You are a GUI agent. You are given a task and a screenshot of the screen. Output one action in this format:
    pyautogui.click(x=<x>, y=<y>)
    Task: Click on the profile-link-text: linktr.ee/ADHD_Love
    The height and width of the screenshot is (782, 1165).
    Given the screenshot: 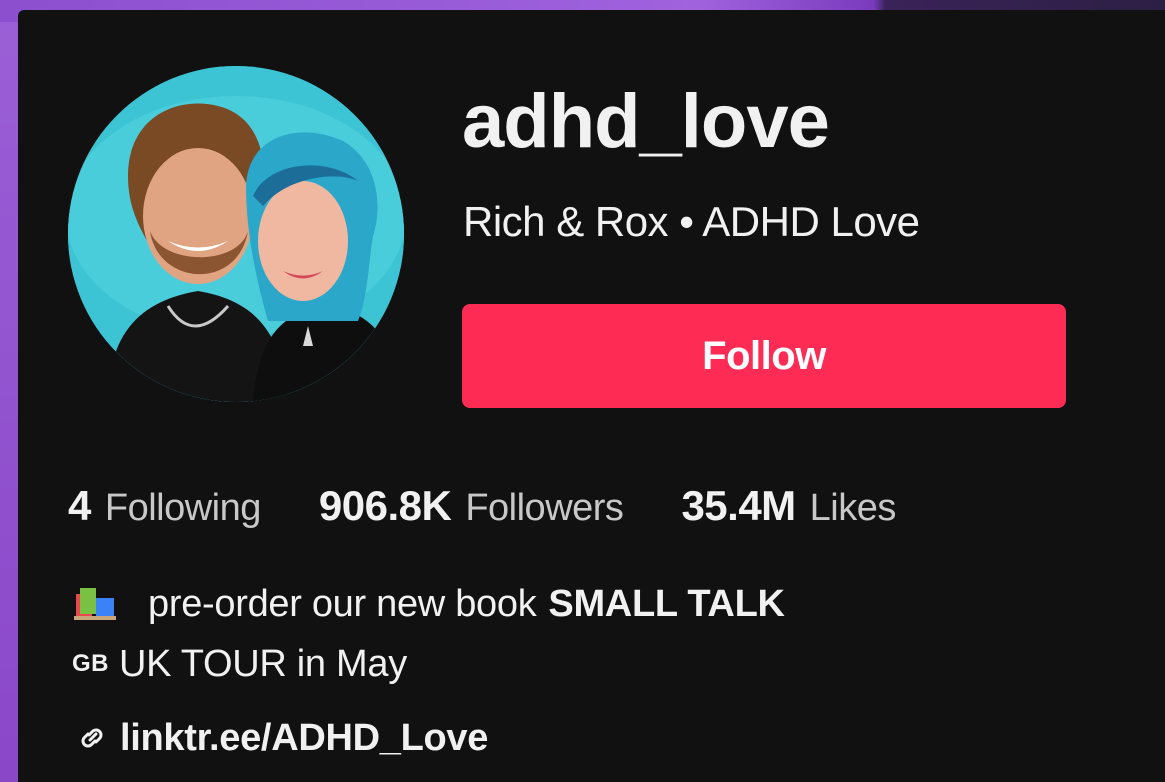 What is the action you would take?
    pyautogui.click(x=304, y=737)
    